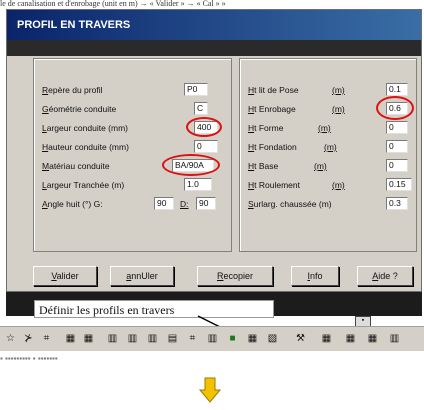 The width and height of the screenshot is (424, 410). What do you see at coordinates (142, 276) in the screenshot?
I see `annuler-button: annUler` at bounding box center [142, 276].